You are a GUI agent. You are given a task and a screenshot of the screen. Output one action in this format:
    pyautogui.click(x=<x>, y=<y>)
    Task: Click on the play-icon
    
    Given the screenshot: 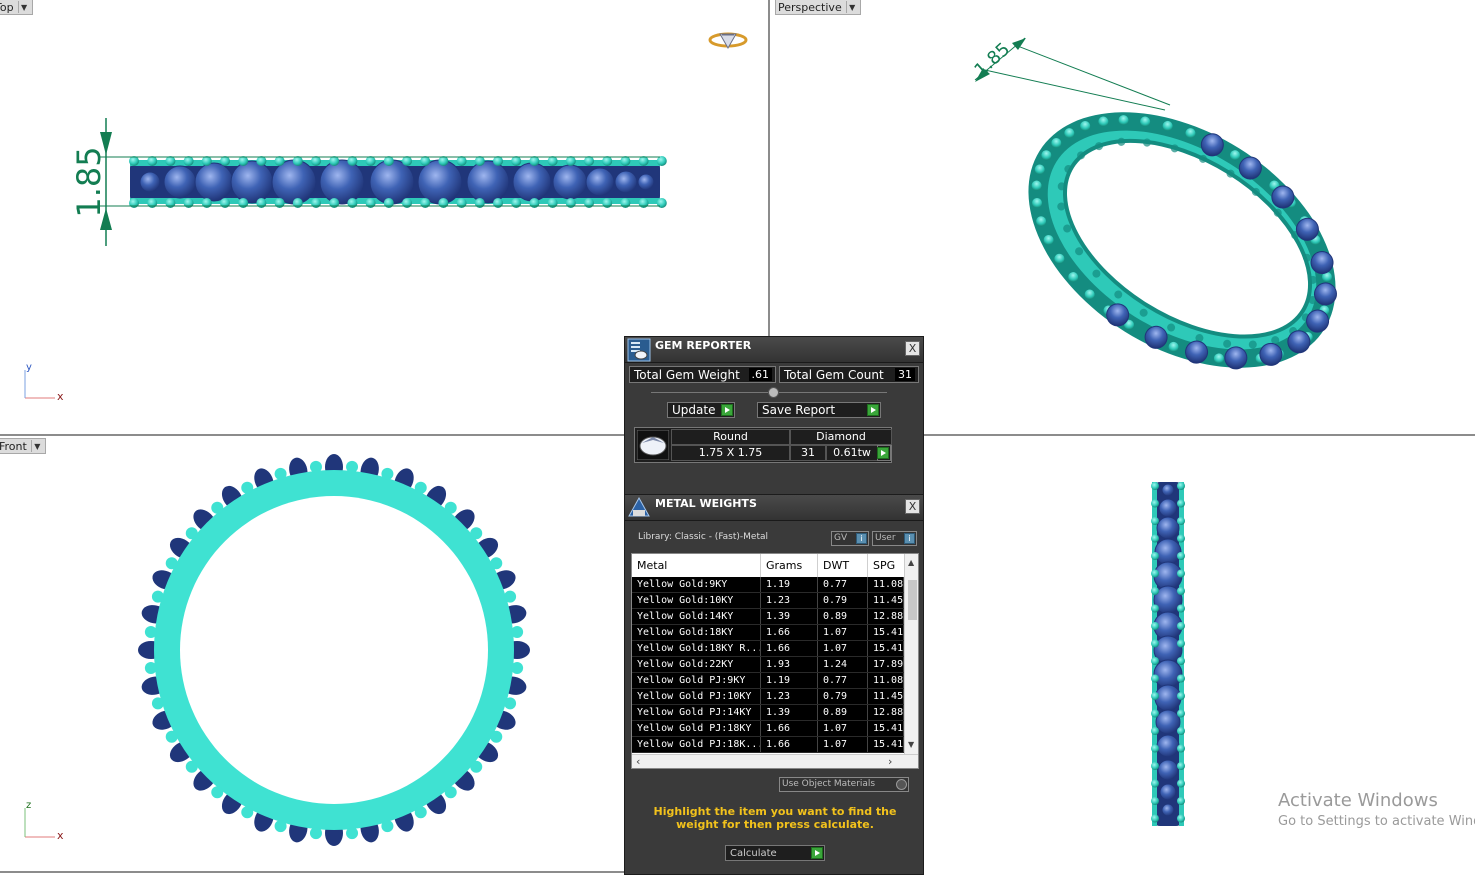 What is the action you would take?
    pyautogui.click(x=883, y=453)
    